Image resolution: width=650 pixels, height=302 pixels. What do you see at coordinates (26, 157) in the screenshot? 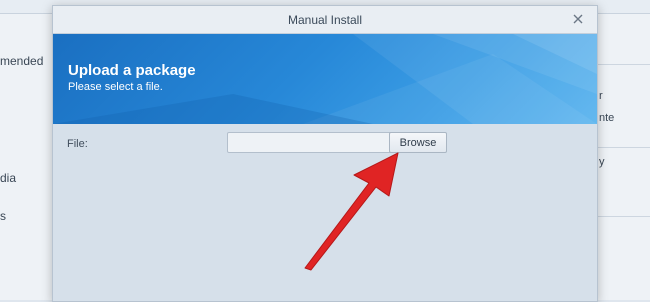
I see `background-left-panel: mended dia s` at bounding box center [26, 157].